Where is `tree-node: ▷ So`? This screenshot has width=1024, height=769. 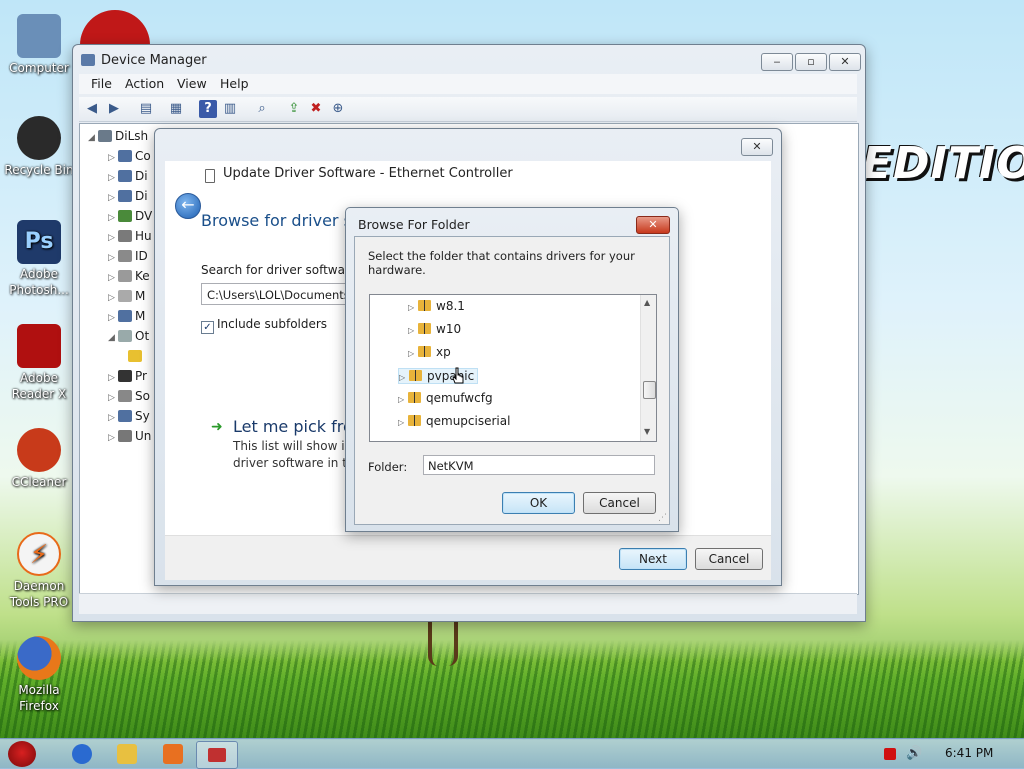
tree-node: ▷ So is located at coordinates (129, 396).